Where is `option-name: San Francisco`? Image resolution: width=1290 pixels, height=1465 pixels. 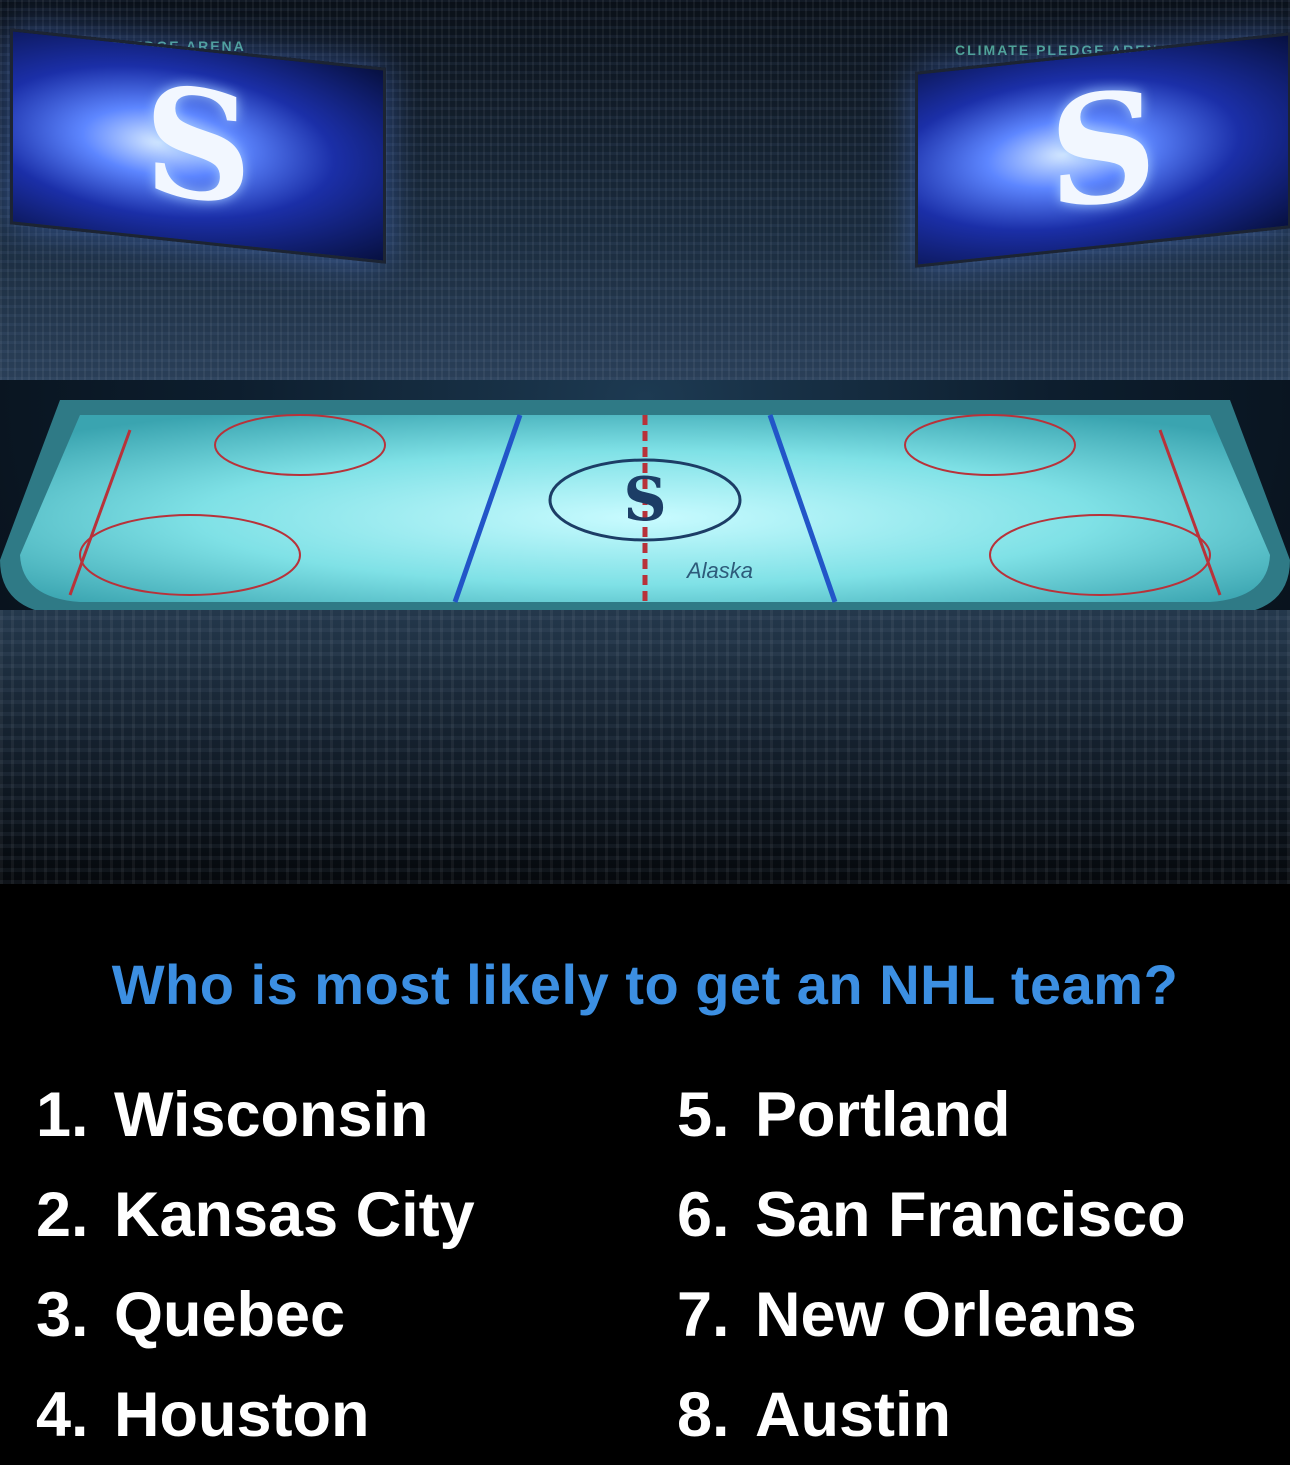
option-name: San Francisco is located at coordinates (970, 1215).